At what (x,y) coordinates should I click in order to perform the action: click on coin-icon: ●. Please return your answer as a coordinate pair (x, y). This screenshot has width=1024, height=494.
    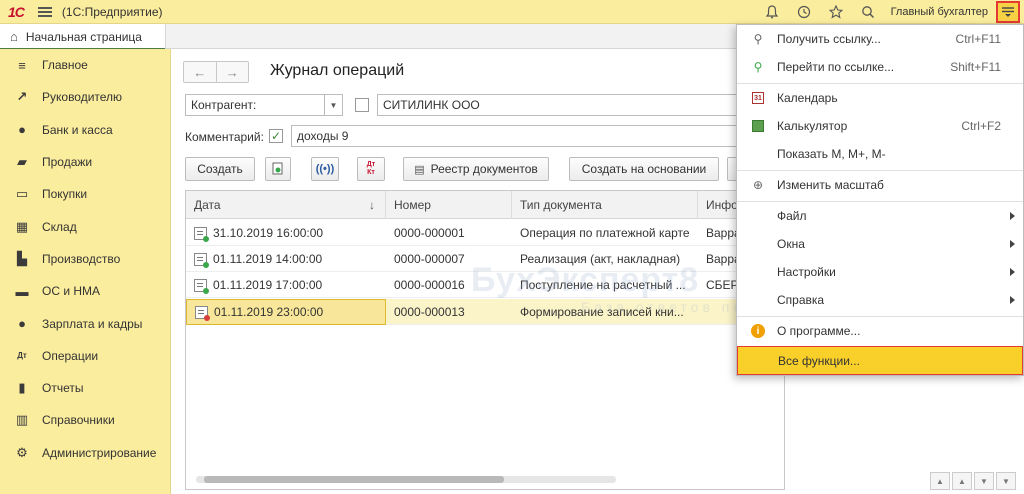
    Looking at the image, I should click on (22, 130).